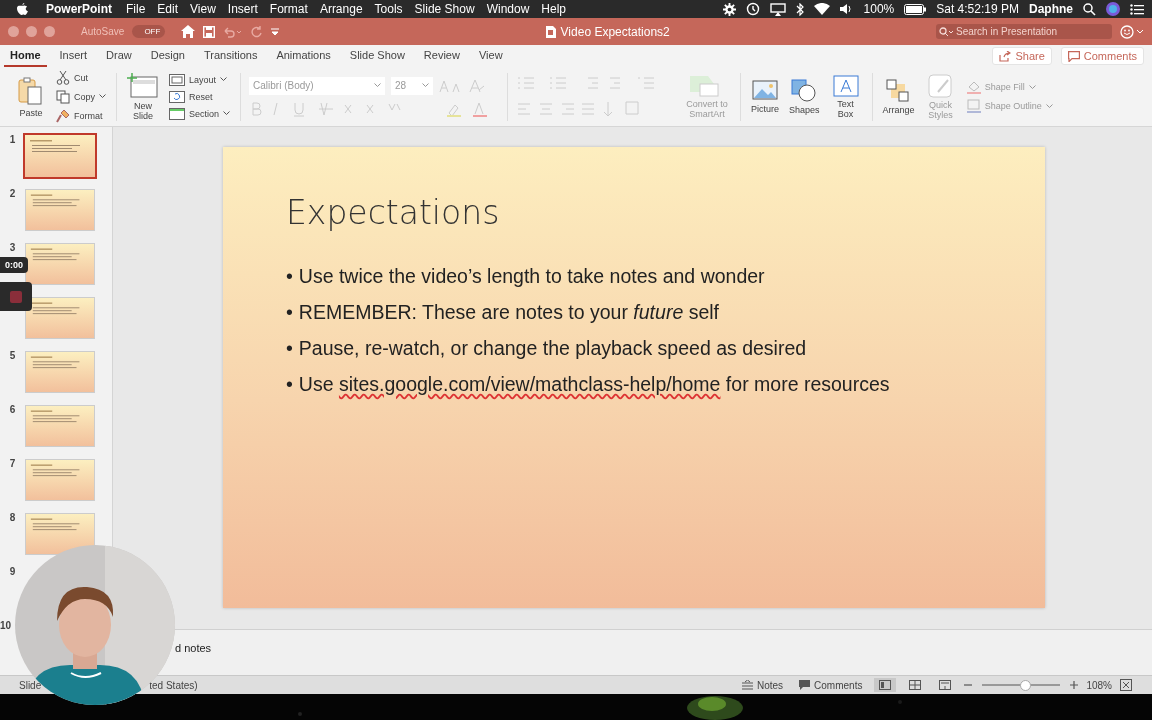 The height and width of the screenshot is (720, 1152). I want to click on menu-item: Edit, so click(168, 9).